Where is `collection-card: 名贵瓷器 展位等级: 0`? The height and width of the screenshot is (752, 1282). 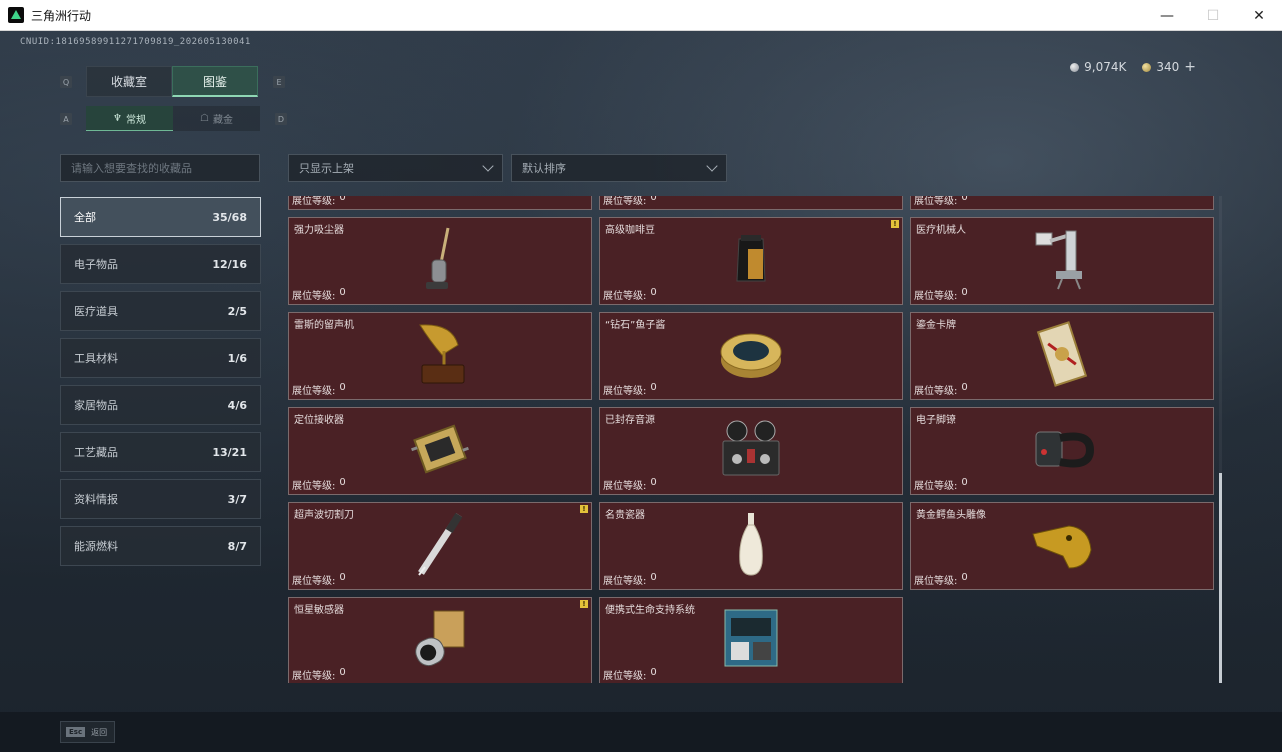
collection-card: 名贵瓷器 展位等级: 0 is located at coordinates (751, 546).